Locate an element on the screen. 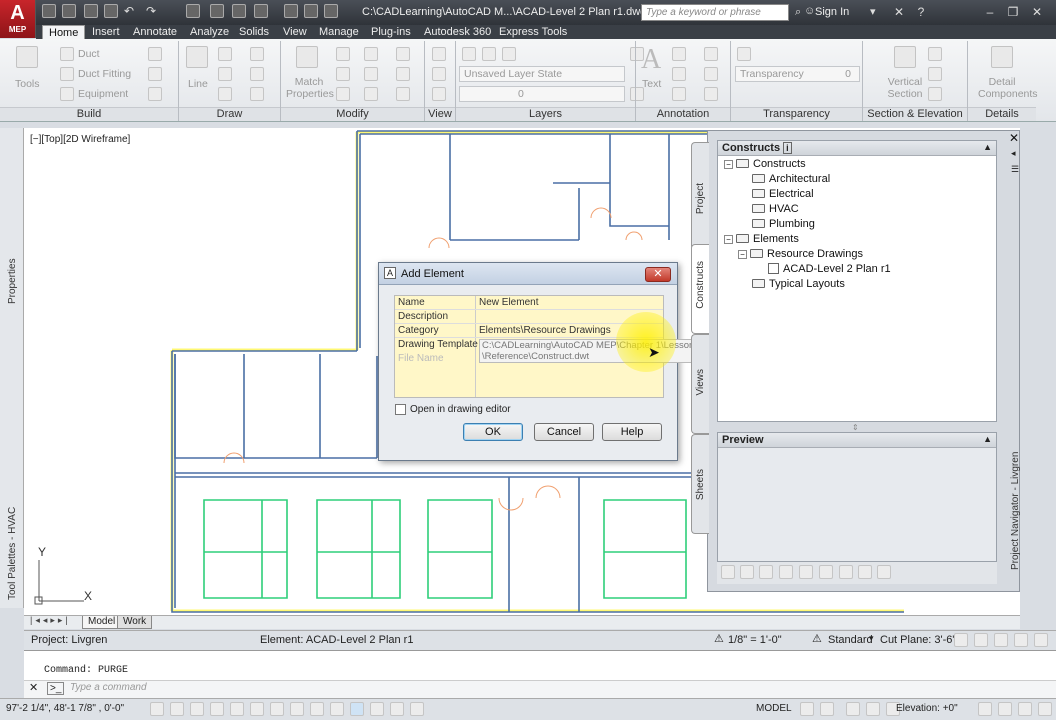  ok-button: OK is located at coordinates (493, 432).